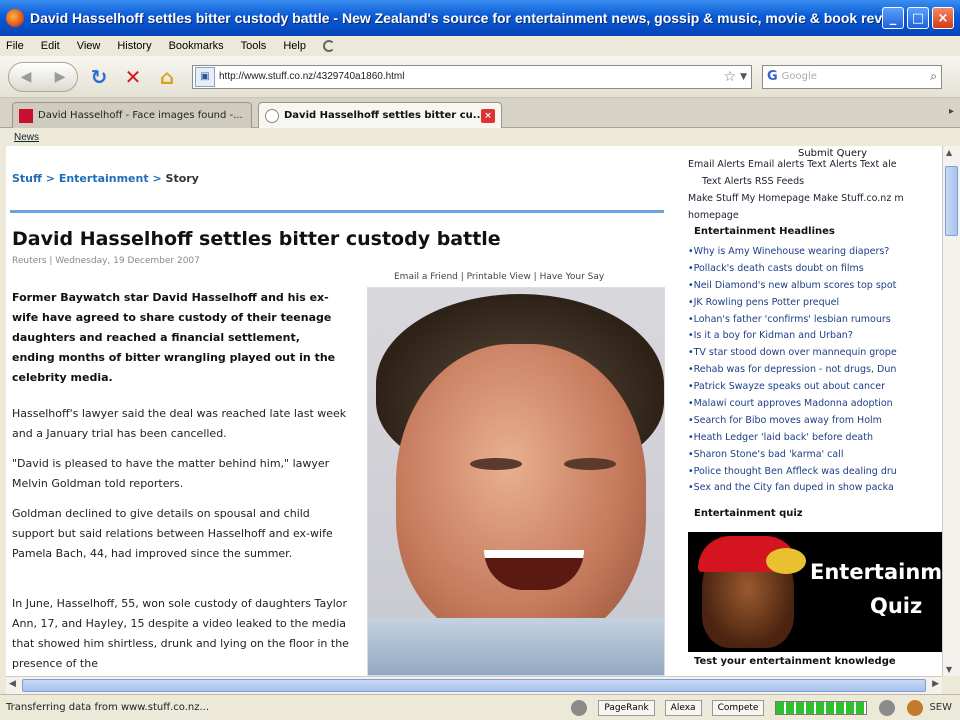 This screenshot has width=960, height=720. Describe the element at coordinates (626, 707) in the screenshot. I see `pagerank-badge: PageRank` at that location.